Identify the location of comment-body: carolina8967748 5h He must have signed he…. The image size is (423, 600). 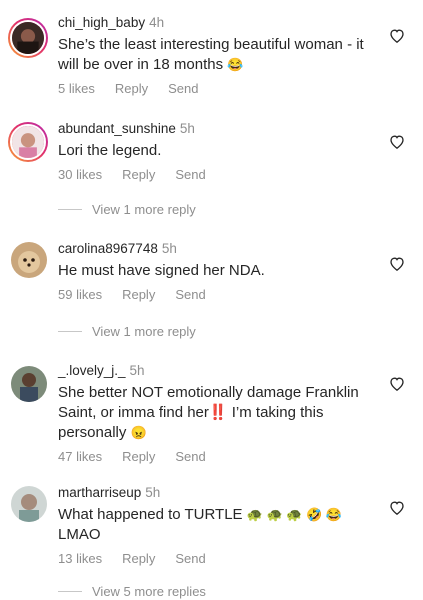
(218, 271).